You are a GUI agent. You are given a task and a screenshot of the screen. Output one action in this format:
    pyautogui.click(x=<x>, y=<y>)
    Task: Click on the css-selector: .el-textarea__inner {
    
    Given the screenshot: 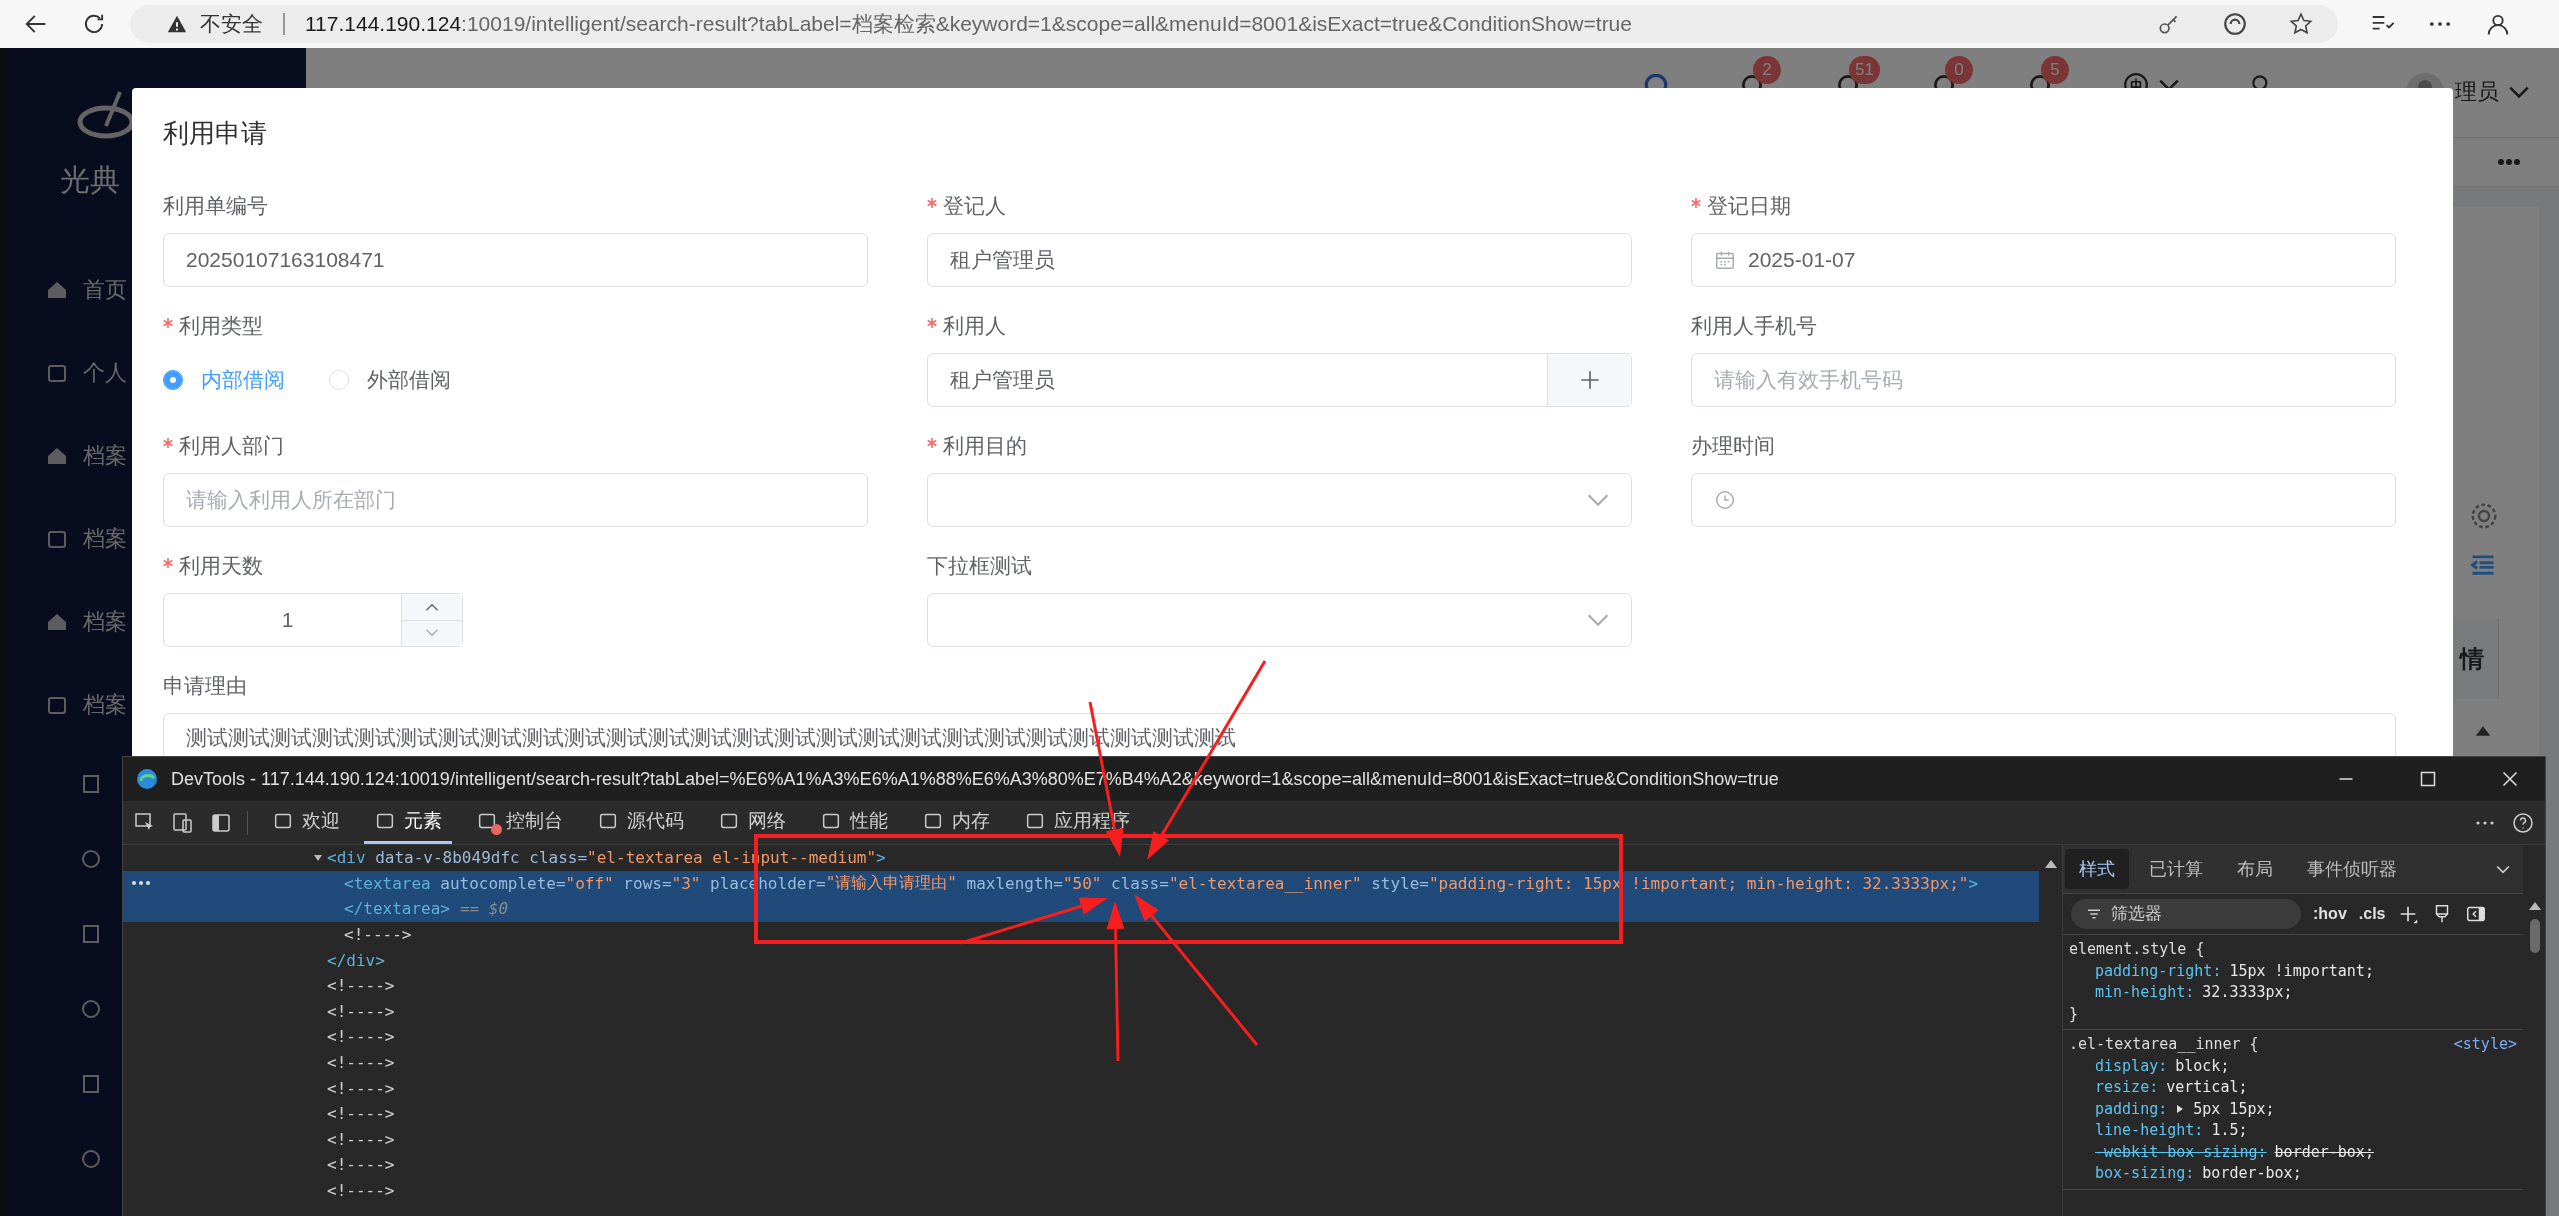 What is the action you would take?
    pyautogui.click(x=2164, y=1044)
    